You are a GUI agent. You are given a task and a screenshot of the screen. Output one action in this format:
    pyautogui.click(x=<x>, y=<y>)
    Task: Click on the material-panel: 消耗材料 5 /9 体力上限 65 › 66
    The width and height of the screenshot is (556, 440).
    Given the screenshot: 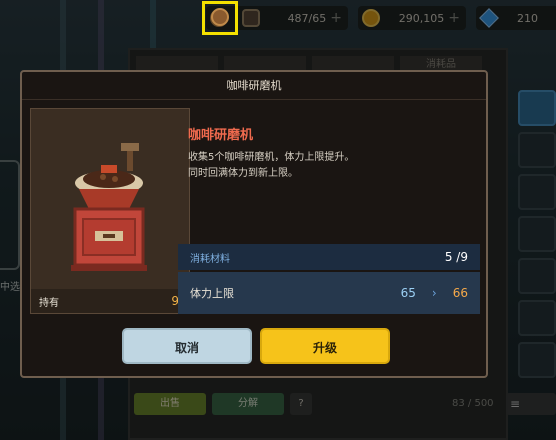 What is the action you would take?
    pyautogui.click(x=329, y=279)
    